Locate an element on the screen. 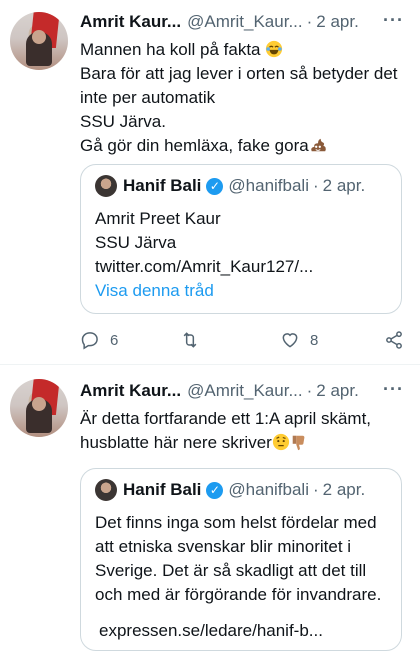 This screenshot has width=420, height=660. quote-line: att etniska svenskar blir minoritet i is located at coordinates (223, 546).